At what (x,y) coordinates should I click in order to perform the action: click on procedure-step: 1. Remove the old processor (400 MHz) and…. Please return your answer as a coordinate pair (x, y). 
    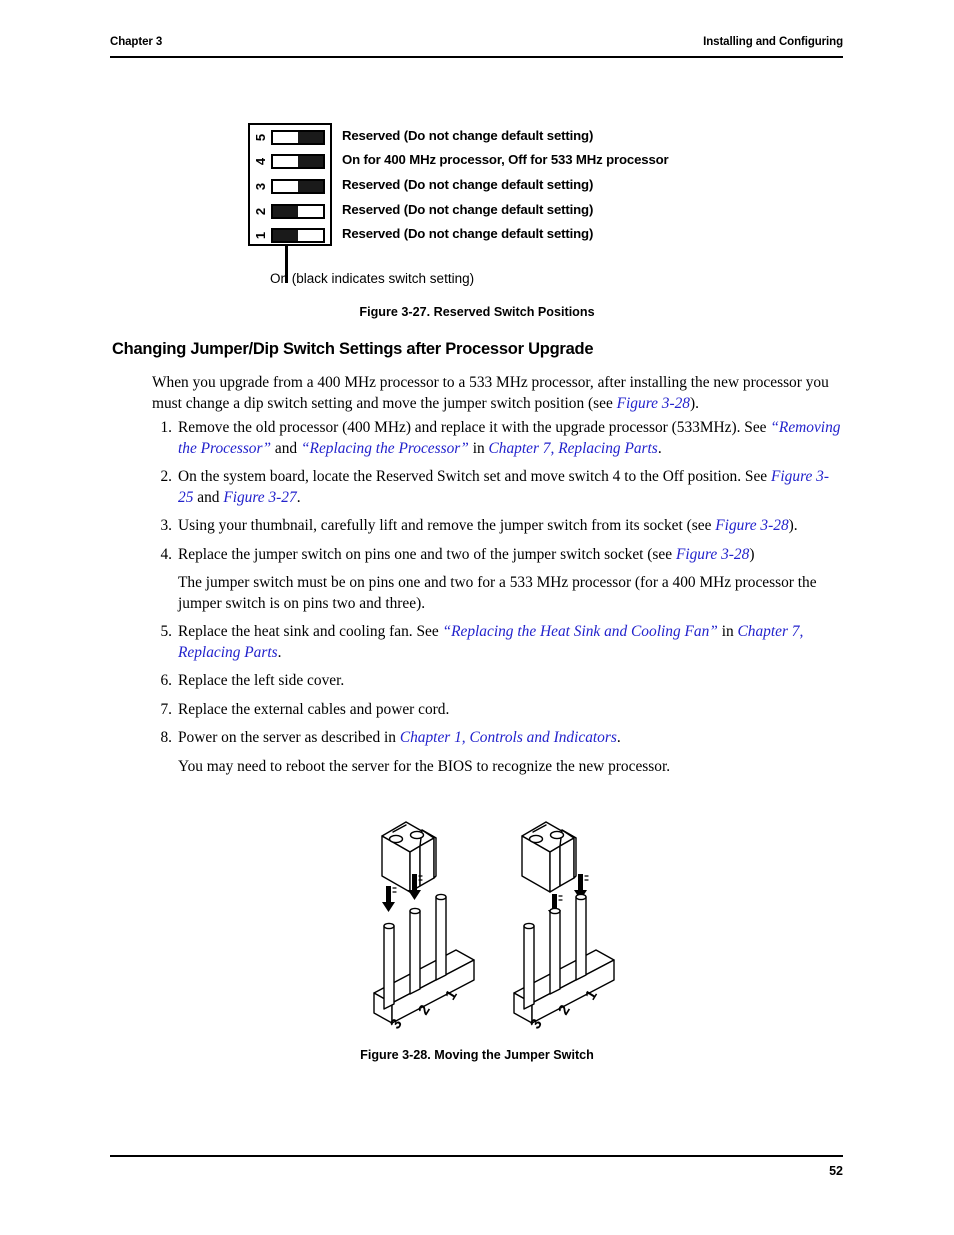
    Looking at the image, I should click on (498, 438).